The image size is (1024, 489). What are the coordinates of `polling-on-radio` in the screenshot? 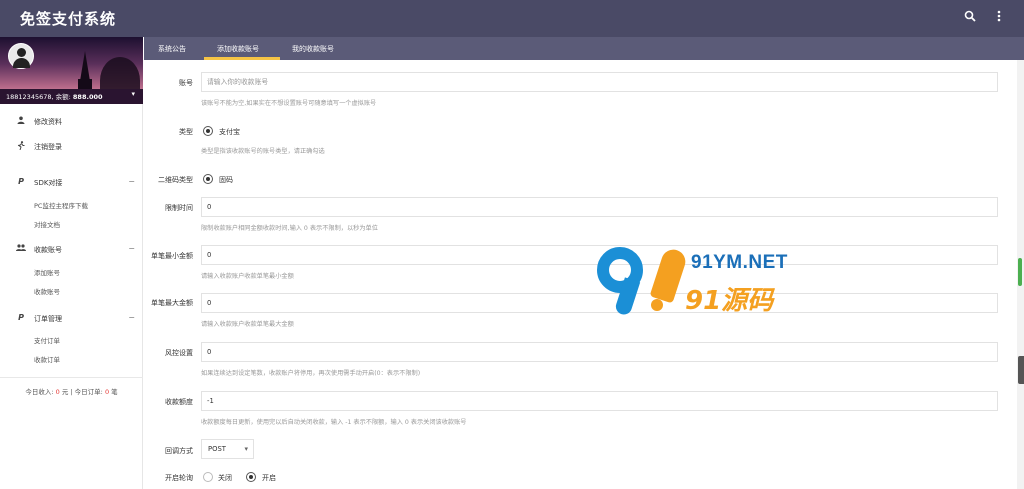 It's located at (251, 477).